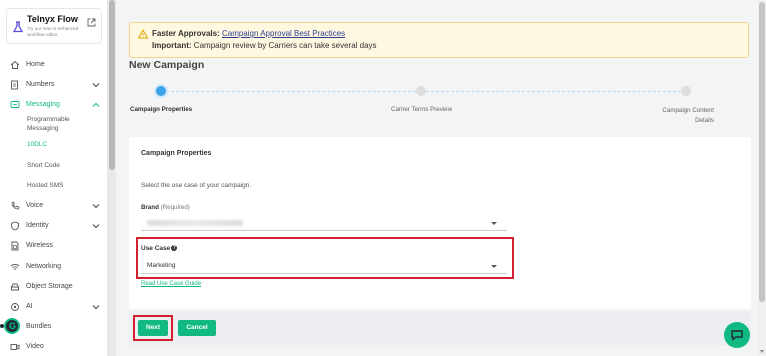 This screenshot has width=766, height=356. What do you see at coordinates (40, 84) in the screenshot?
I see `nav-numbers-label: Numbers` at bounding box center [40, 84].